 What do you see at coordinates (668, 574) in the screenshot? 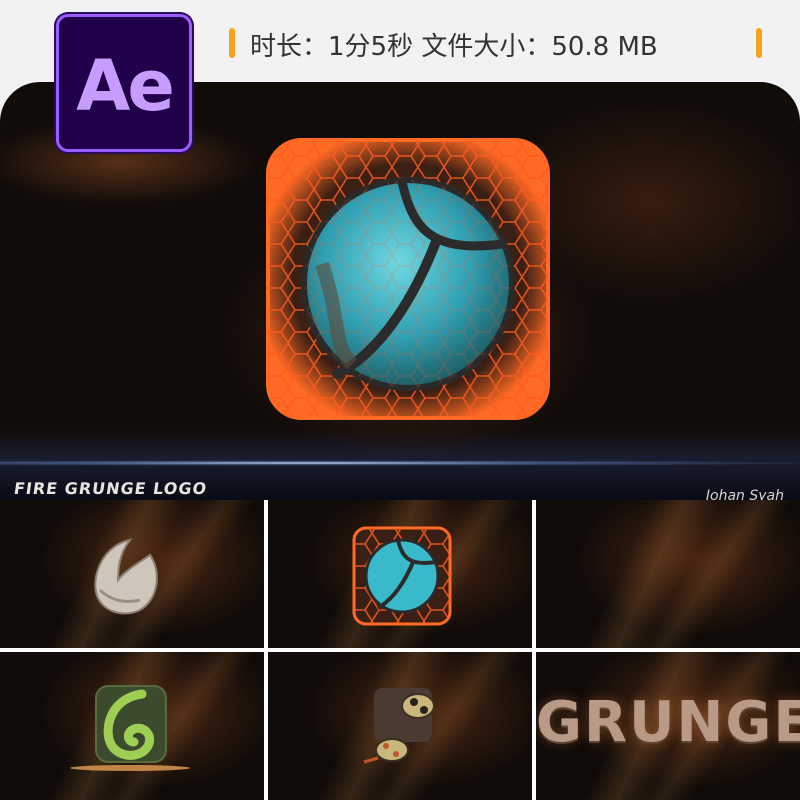
I see `preview-tile-dark` at bounding box center [668, 574].